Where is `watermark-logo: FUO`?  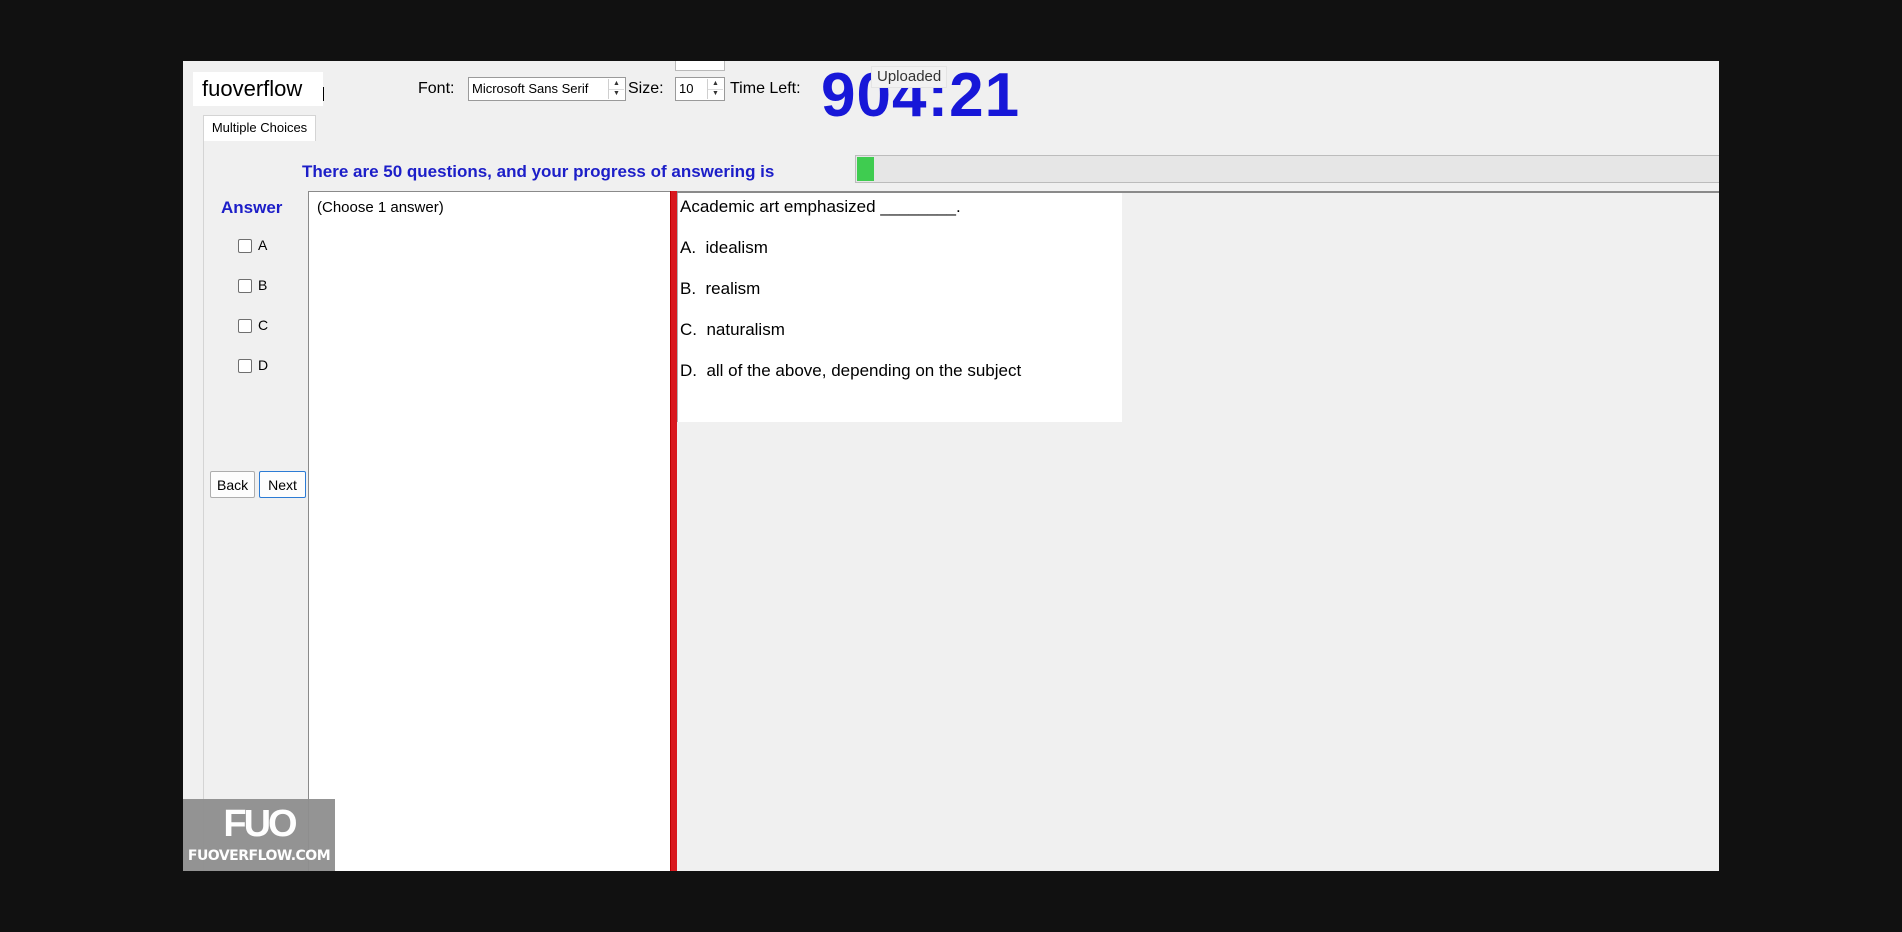
watermark-logo: FUO is located at coordinates (260, 824).